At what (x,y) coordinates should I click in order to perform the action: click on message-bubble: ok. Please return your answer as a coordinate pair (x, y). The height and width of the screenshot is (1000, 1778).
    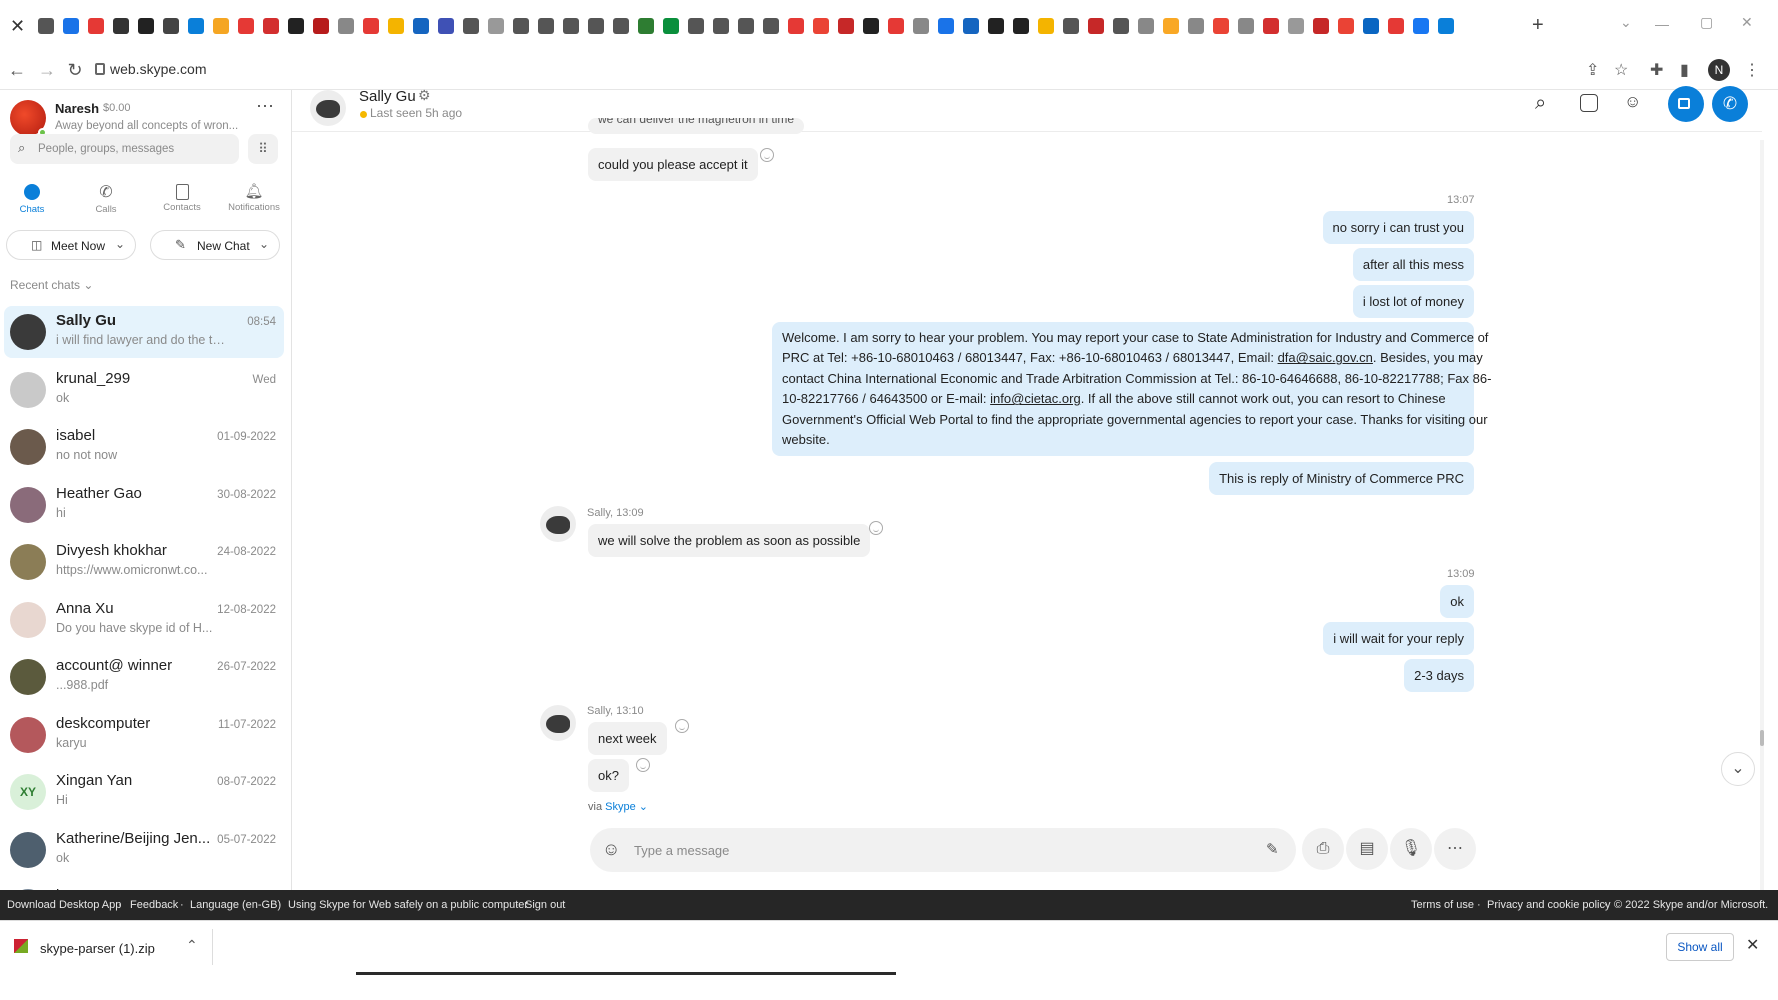
    Looking at the image, I should click on (1457, 601).